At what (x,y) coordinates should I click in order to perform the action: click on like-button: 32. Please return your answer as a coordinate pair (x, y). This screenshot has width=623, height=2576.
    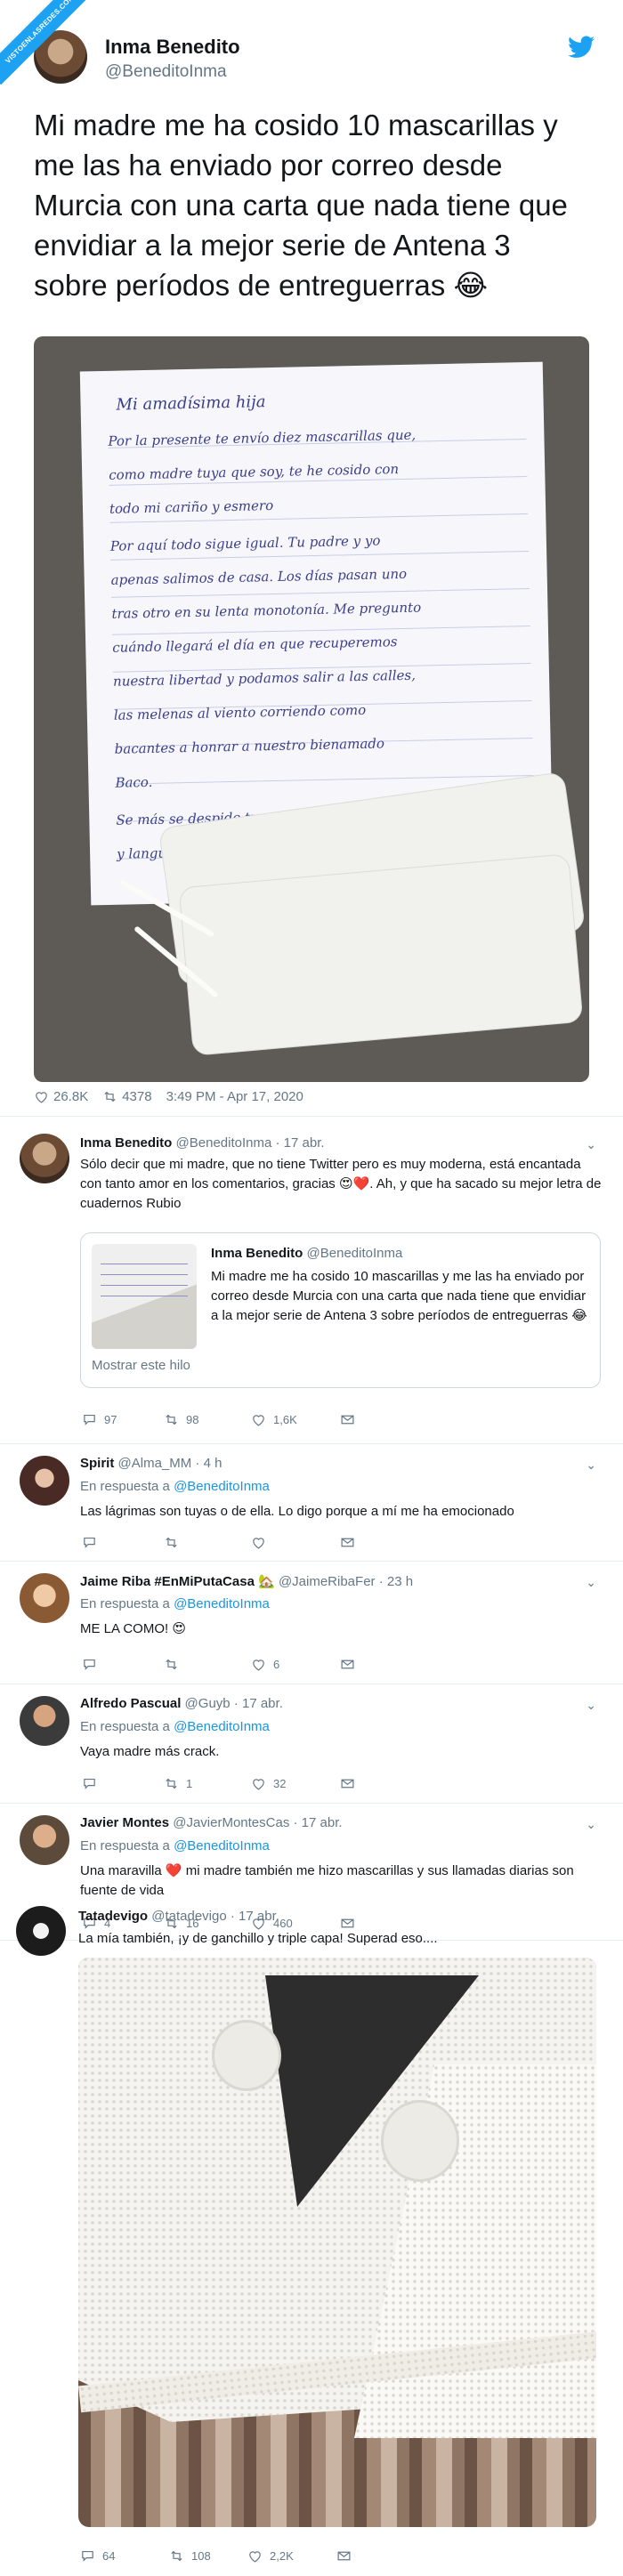
    Looking at the image, I should click on (295, 1783).